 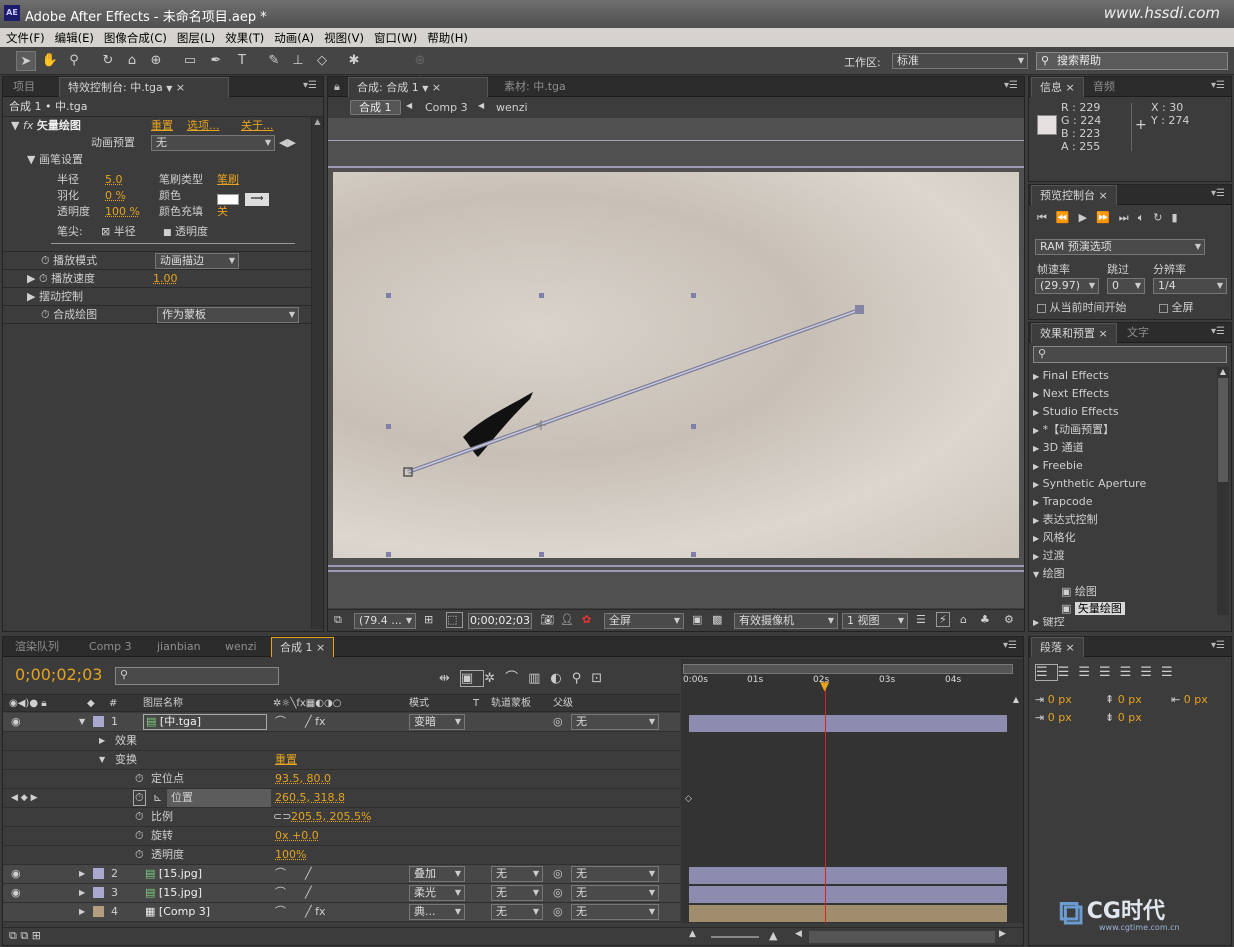 What do you see at coordinates (1009, 619) in the screenshot?
I see `reset-exposure-icon: ⚙` at bounding box center [1009, 619].